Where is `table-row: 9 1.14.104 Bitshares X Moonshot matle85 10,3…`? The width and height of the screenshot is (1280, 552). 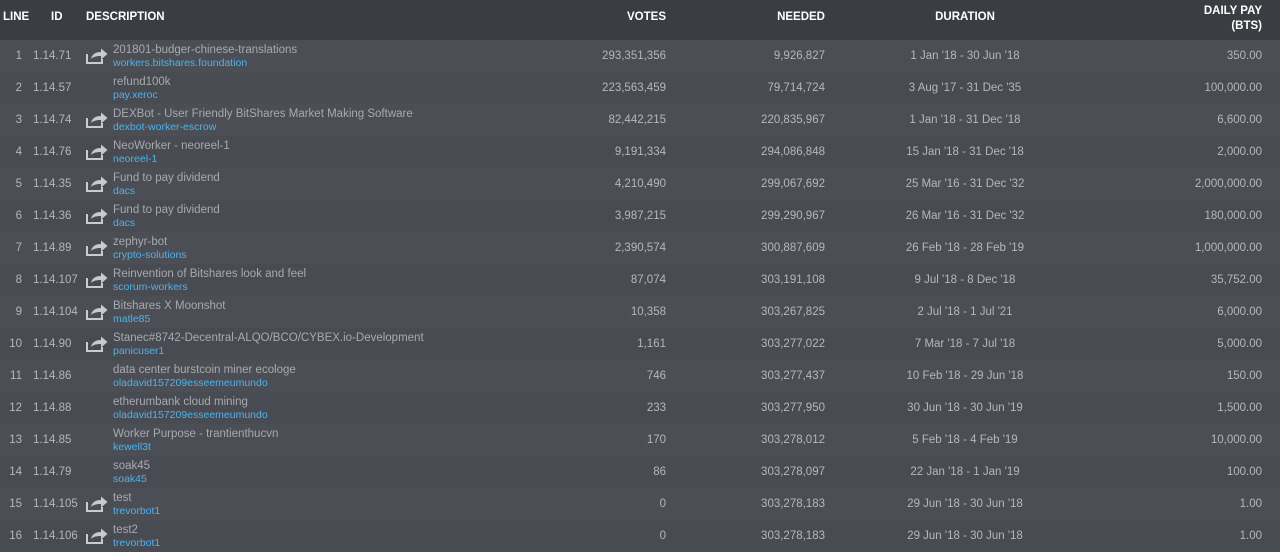
table-row: 9 1.14.104 Bitshares X Moonshot matle85 10,3… is located at coordinates (640, 312).